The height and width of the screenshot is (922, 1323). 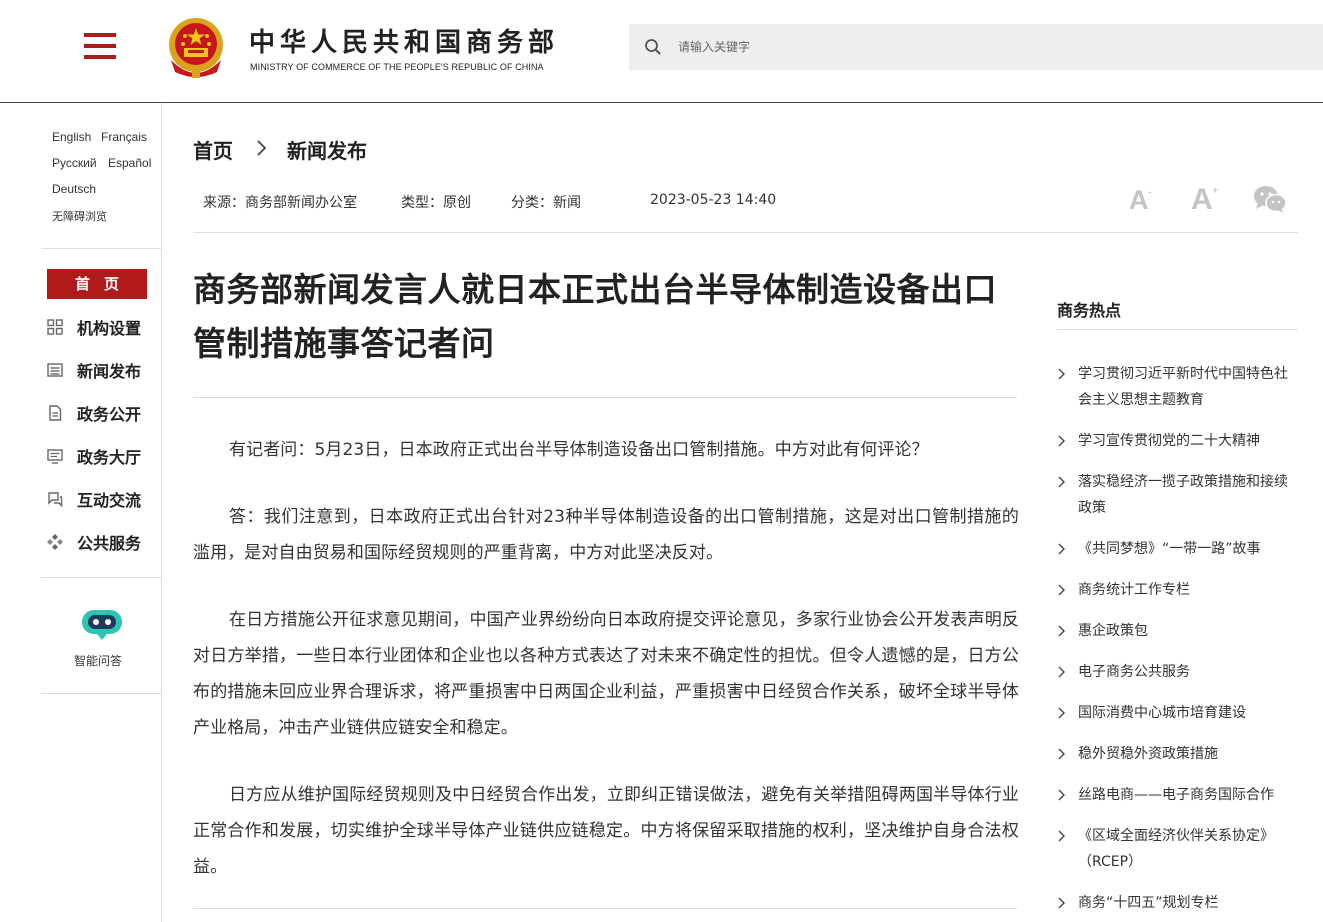 I want to click on hot-topic-label: 商务统计工作专栏, so click(x=1134, y=590).